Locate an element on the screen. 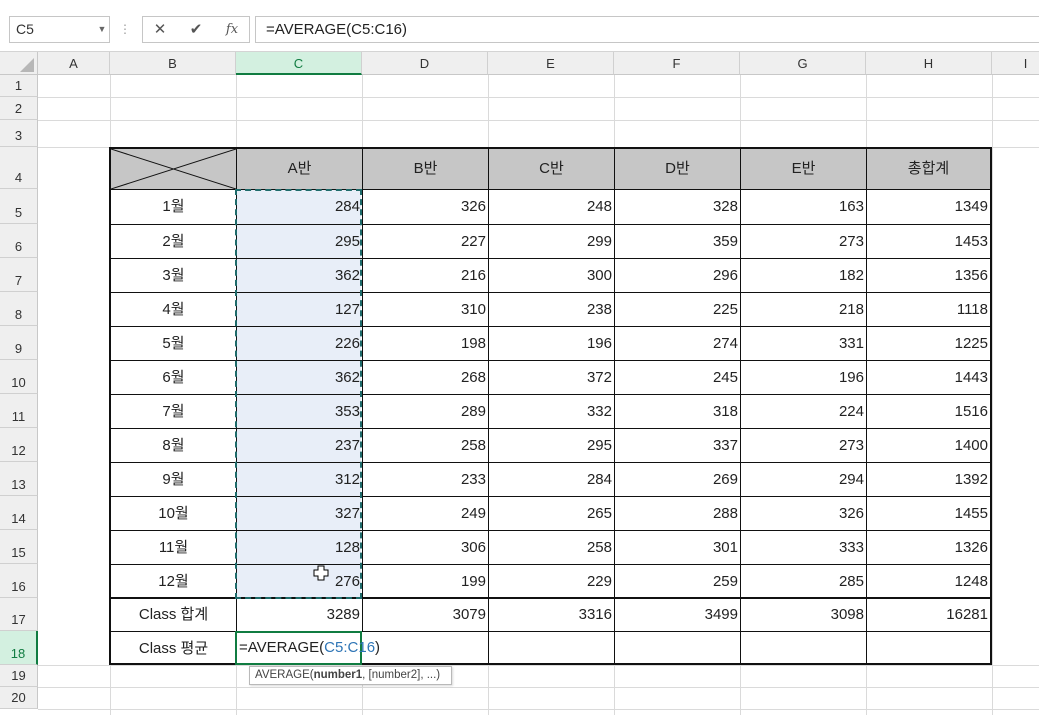  data-cell: 310 is located at coordinates (425, 309).